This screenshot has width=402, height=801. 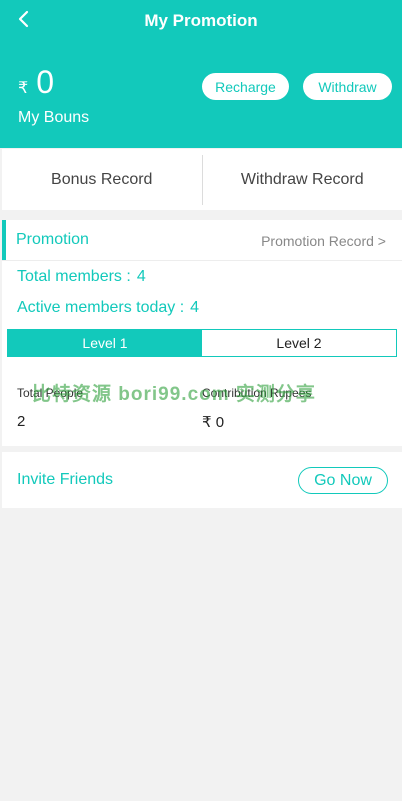 I want to click on total-people-label: Total People, so click(x=50, y=393).